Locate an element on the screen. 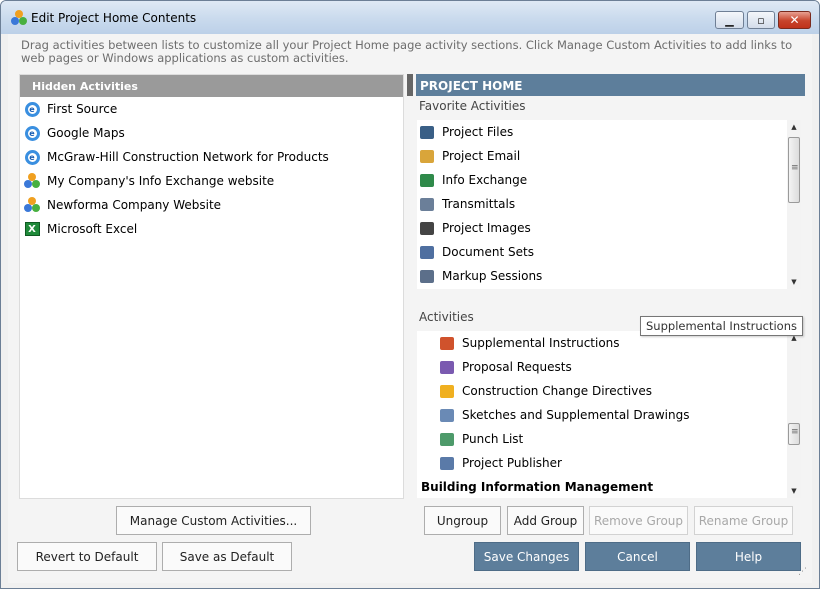  hidden-activity-item: My Company's Info Exchange website is located at coordinates (211, 181).